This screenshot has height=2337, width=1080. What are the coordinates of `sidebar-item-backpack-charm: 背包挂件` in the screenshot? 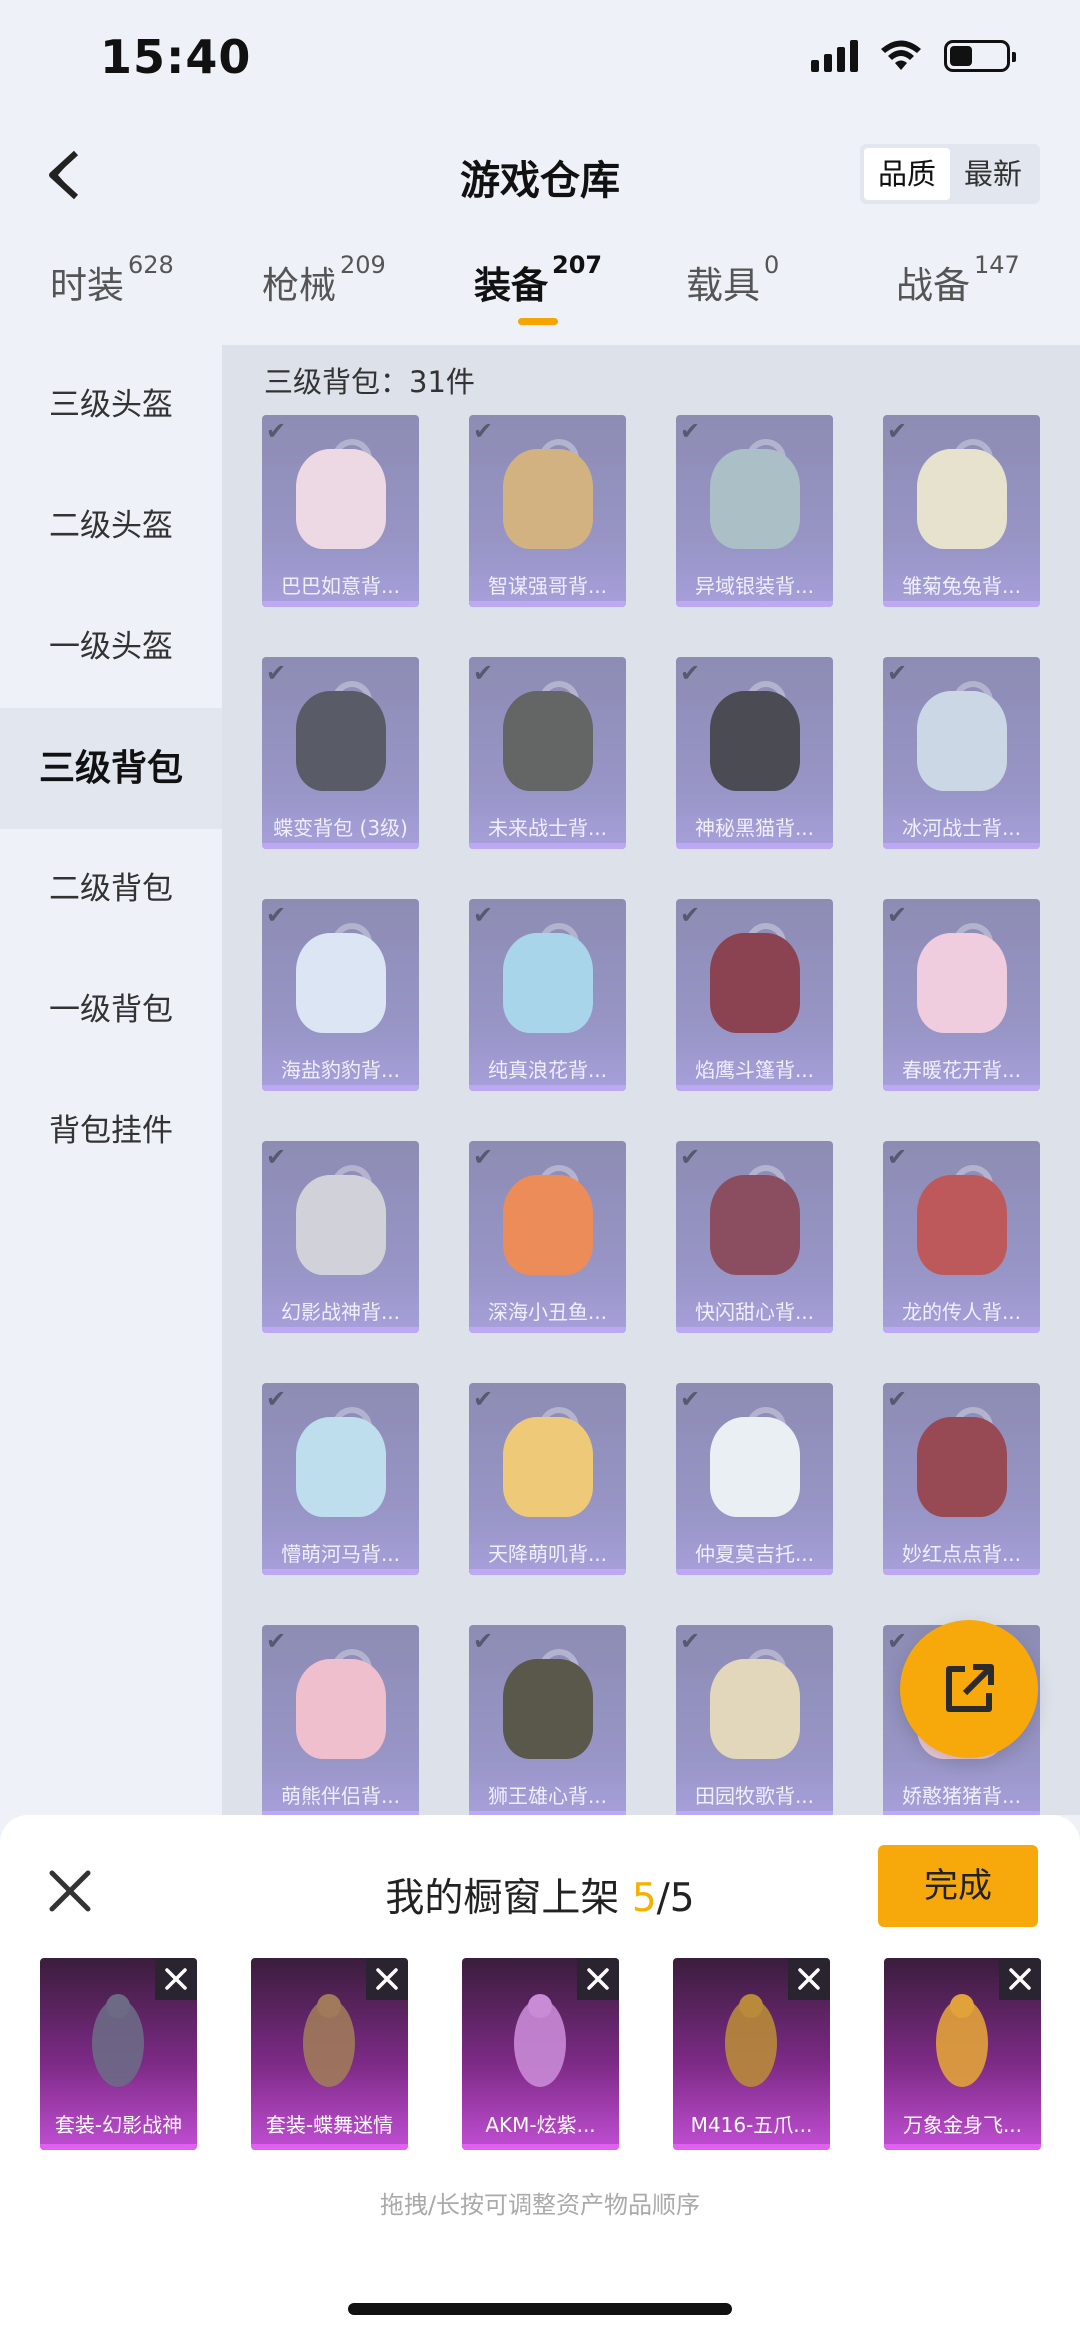 It's located at (111, 1131).